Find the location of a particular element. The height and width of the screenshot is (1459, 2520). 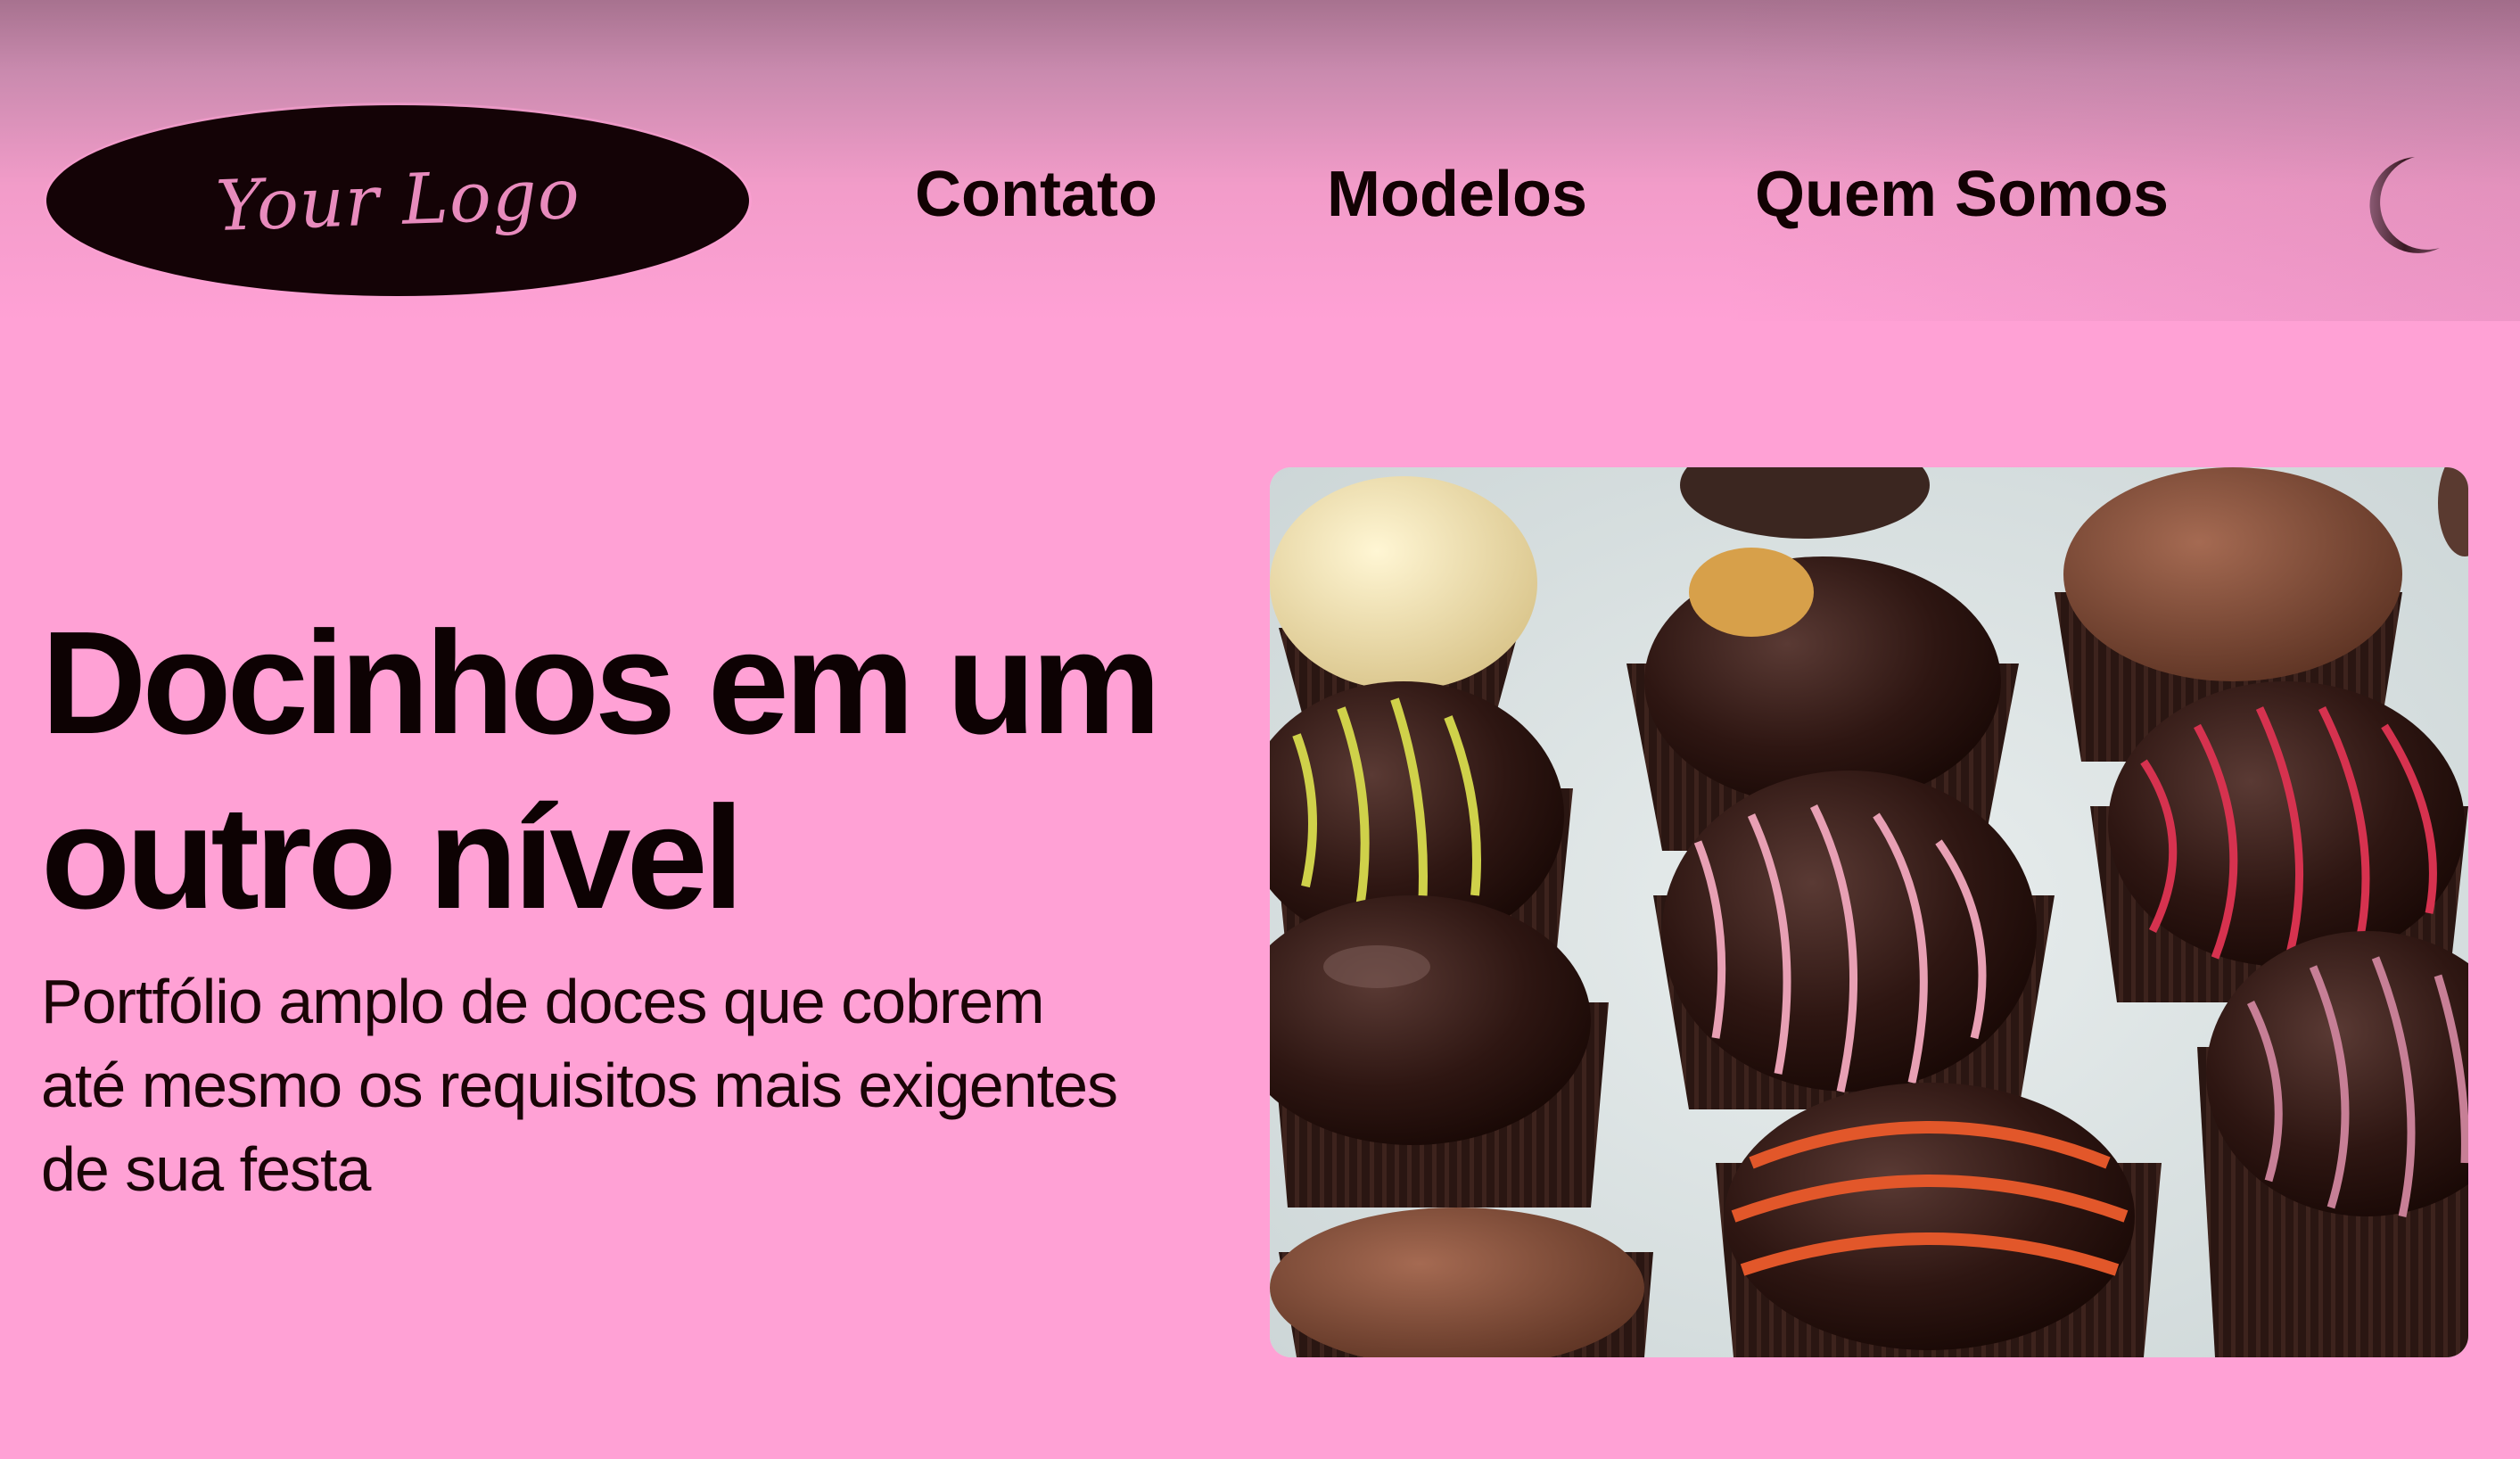

nav-link-contato: Contato is located at coordinates (1036, 194).